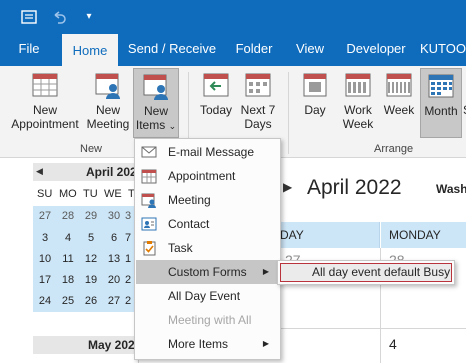  What do you see at coordinates (363, 328) in the screenshot?
I see `cell-divider` at bounding box center [363, 328].